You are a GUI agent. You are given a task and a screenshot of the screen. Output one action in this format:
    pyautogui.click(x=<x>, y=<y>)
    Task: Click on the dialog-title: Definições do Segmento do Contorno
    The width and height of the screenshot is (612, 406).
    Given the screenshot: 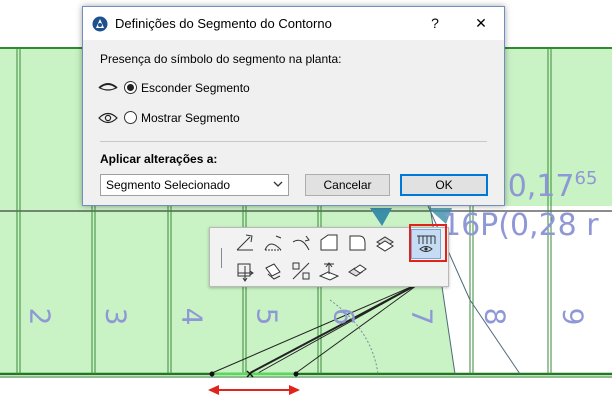 What is the action you would take?
    pyautogui.click(x=223, y=23)
    